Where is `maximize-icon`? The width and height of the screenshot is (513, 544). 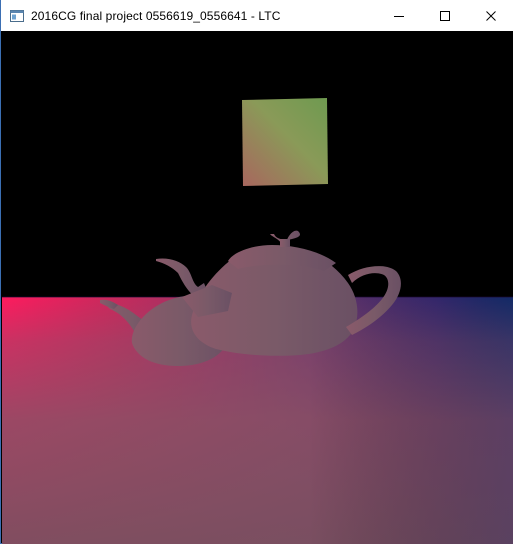
maximize-icon is located at coordinates (445, 15).